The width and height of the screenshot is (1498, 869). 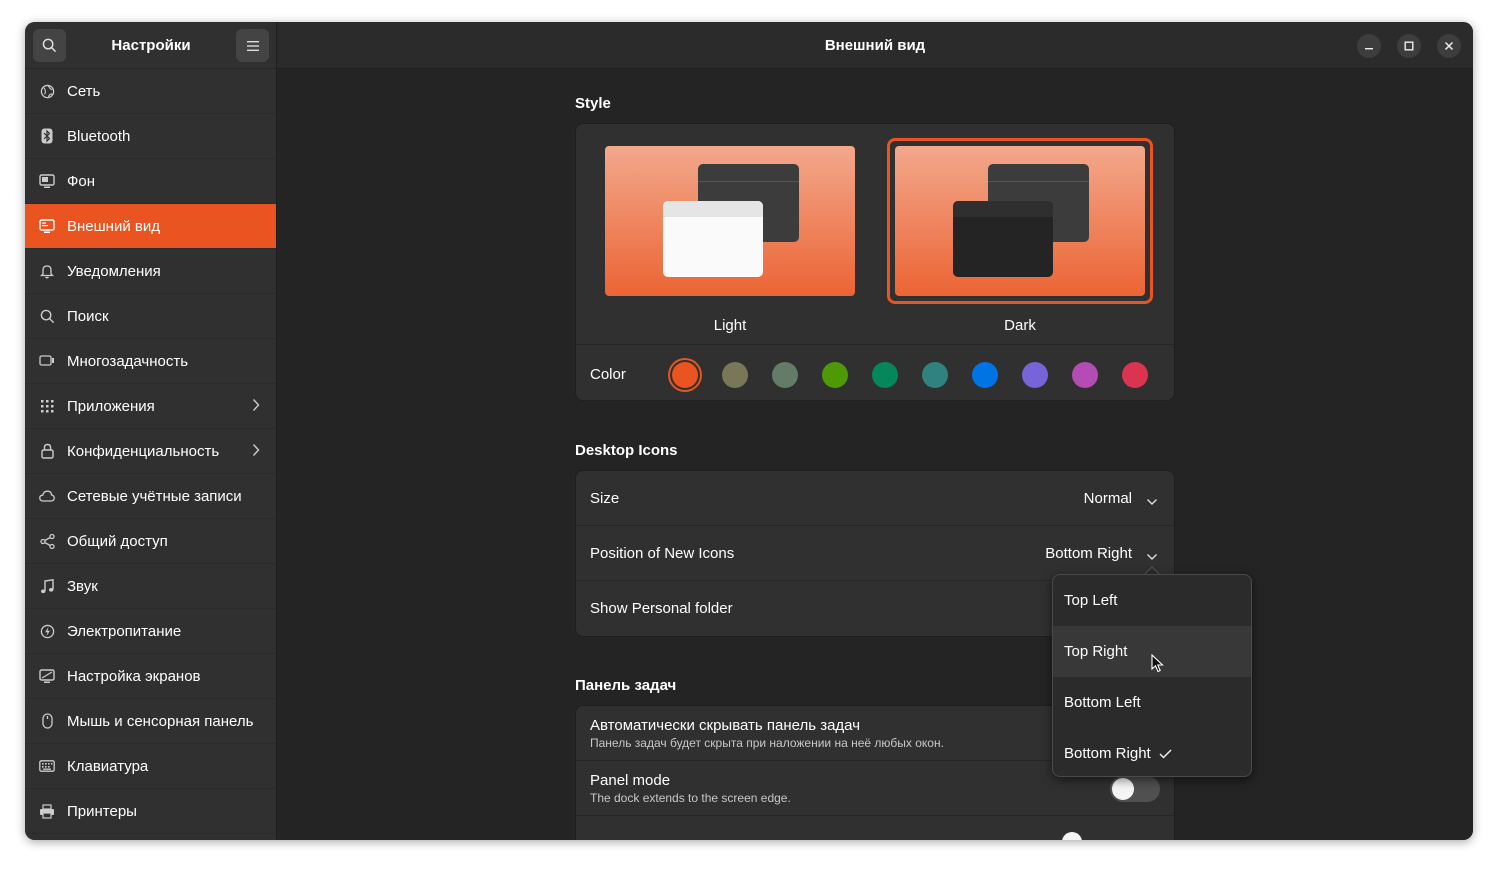 What do you see at coordinates (47, 316) in the screenshot?
I see `search-icon` at bounding box center [47, 316].